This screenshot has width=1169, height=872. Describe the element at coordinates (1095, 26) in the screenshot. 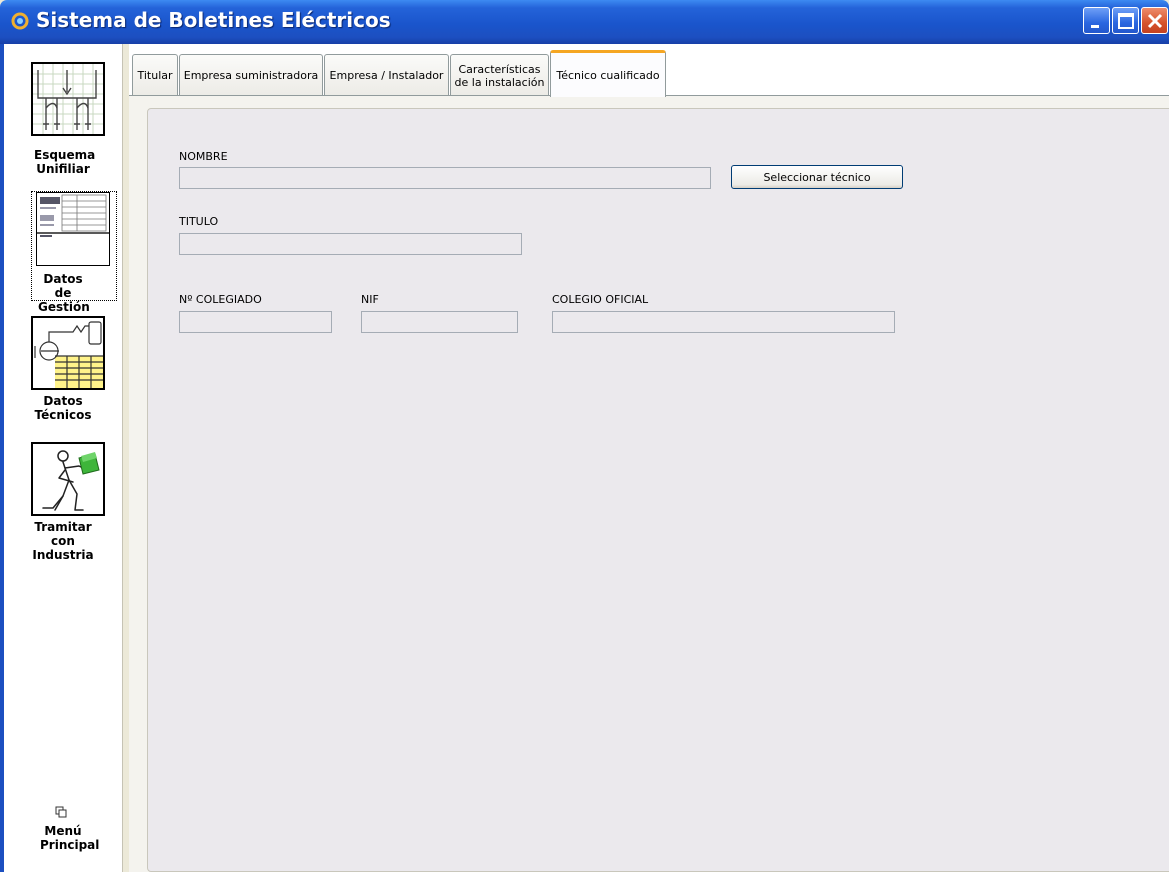

I see `minimize-icon` at that location.